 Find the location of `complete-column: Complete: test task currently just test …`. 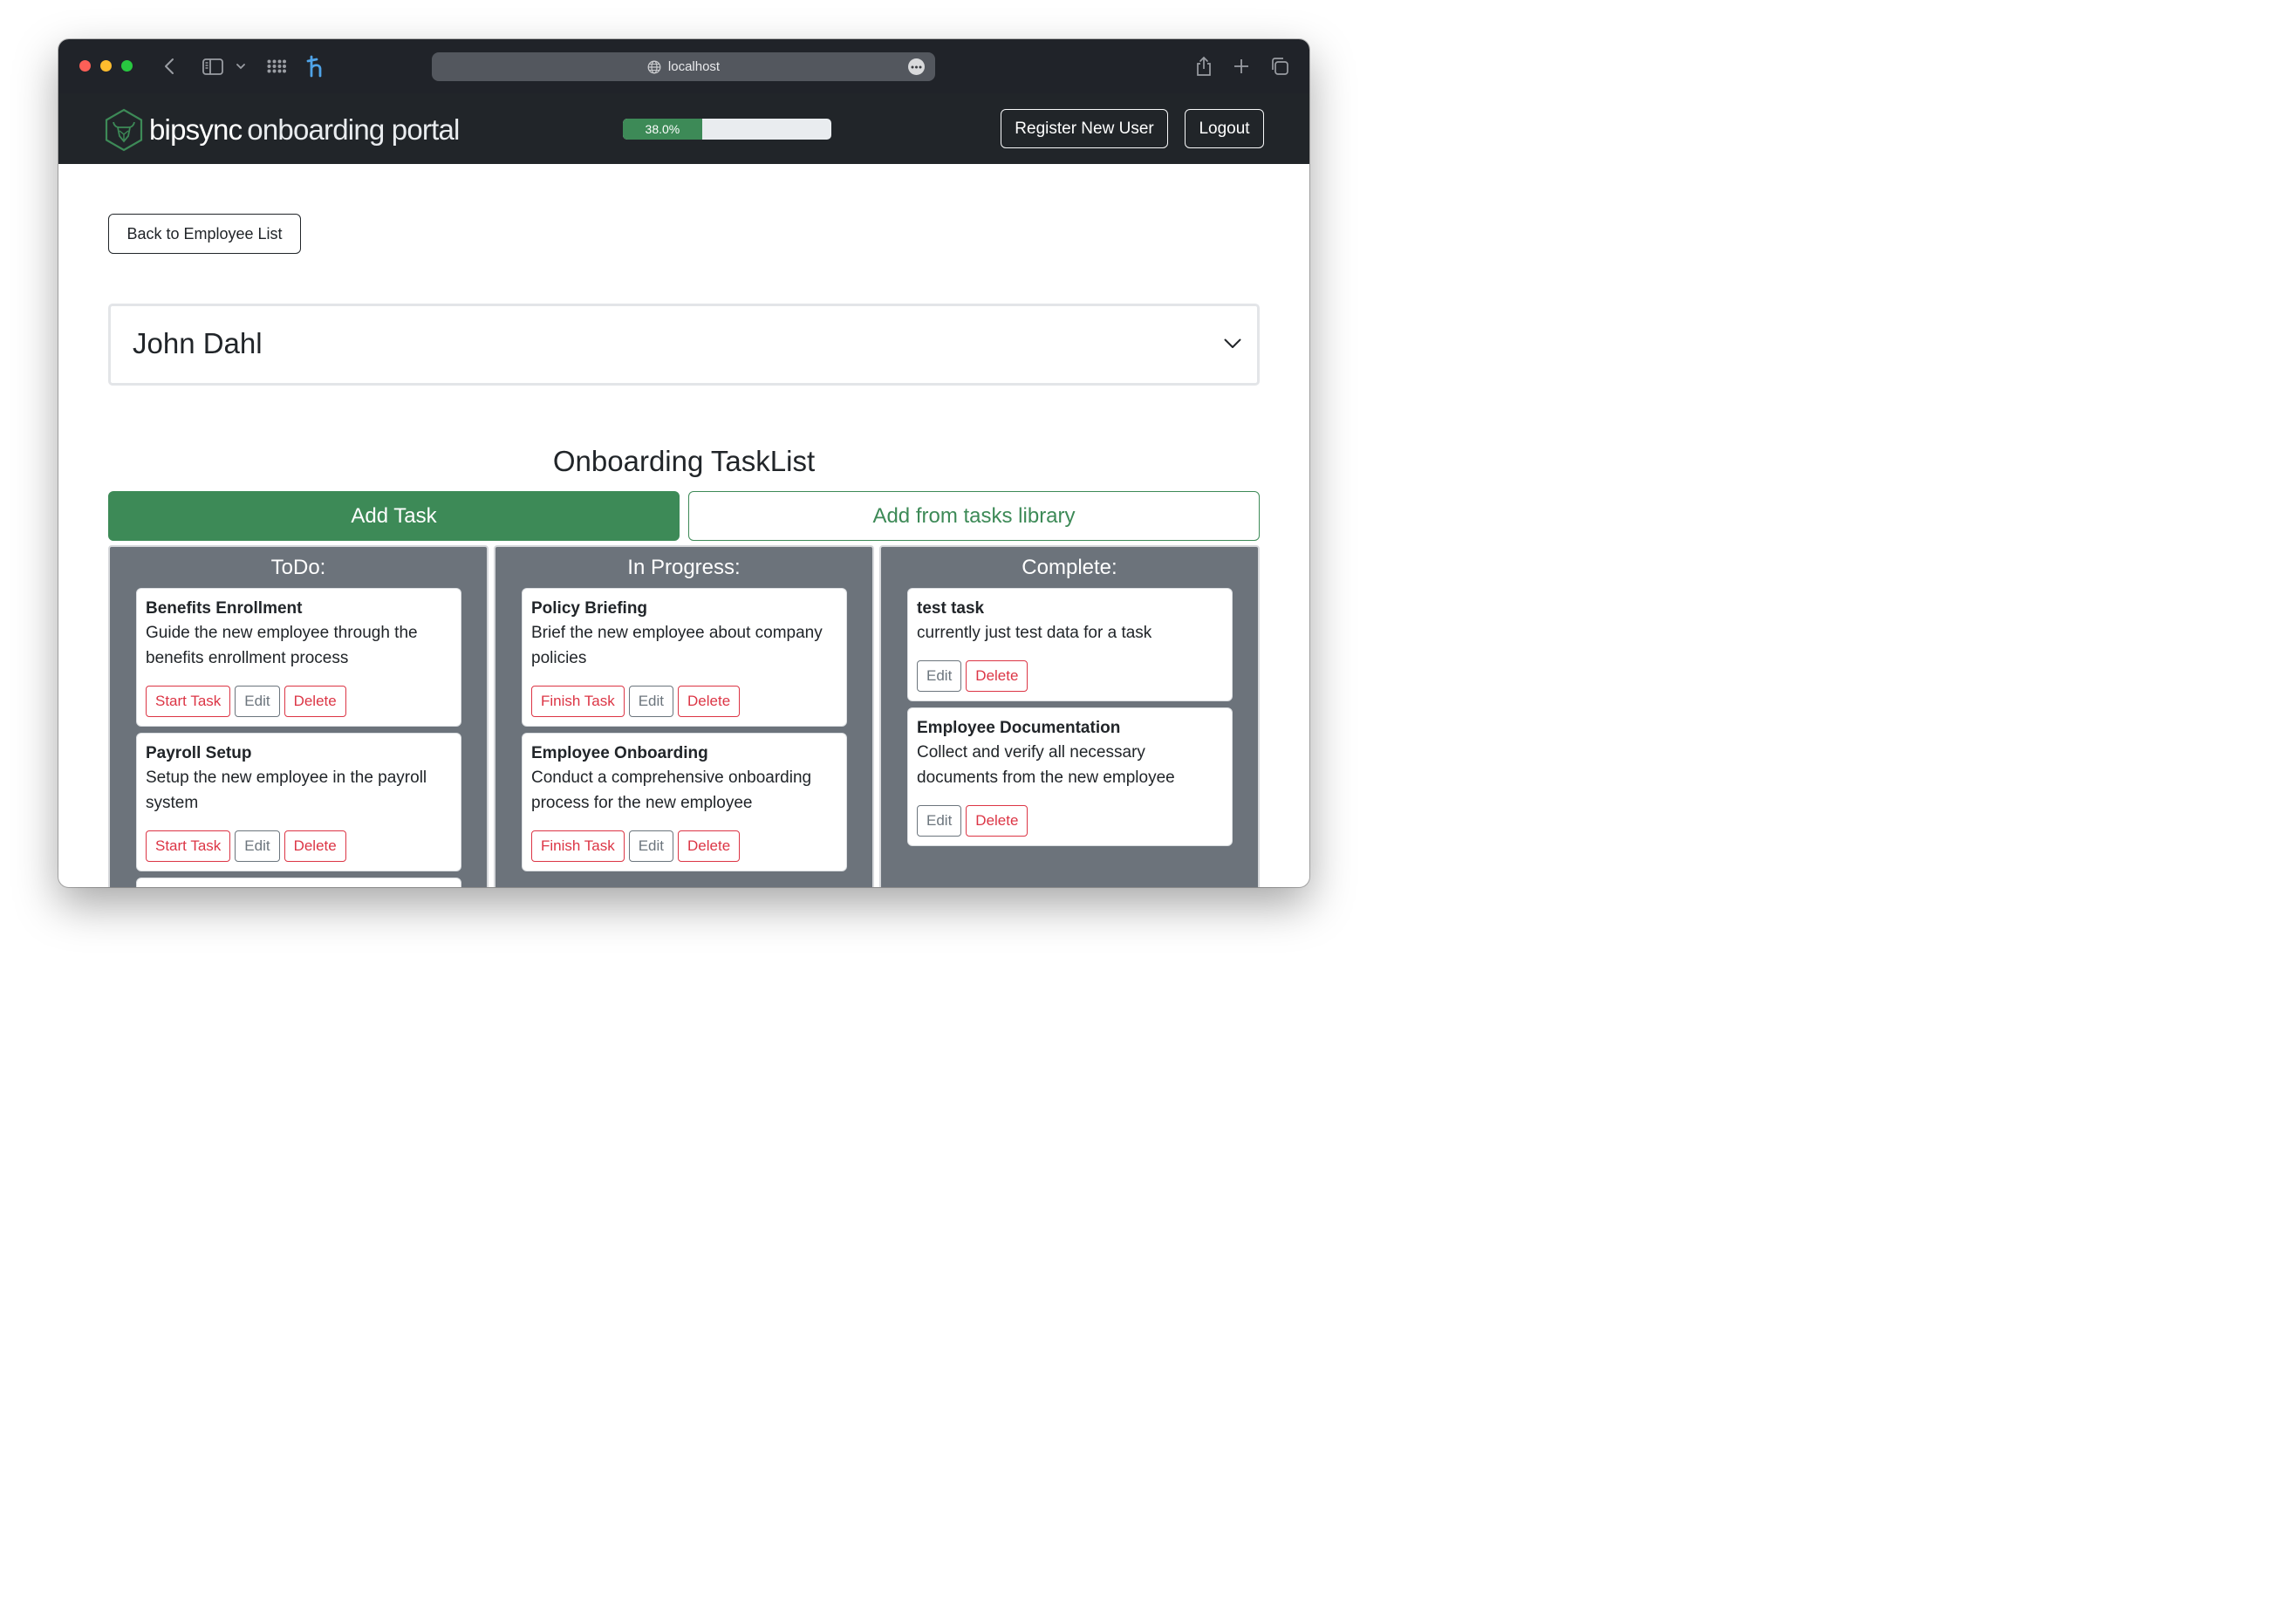

complete-column: Complete: test task currently just test … is located at coordinates (1069, 716).